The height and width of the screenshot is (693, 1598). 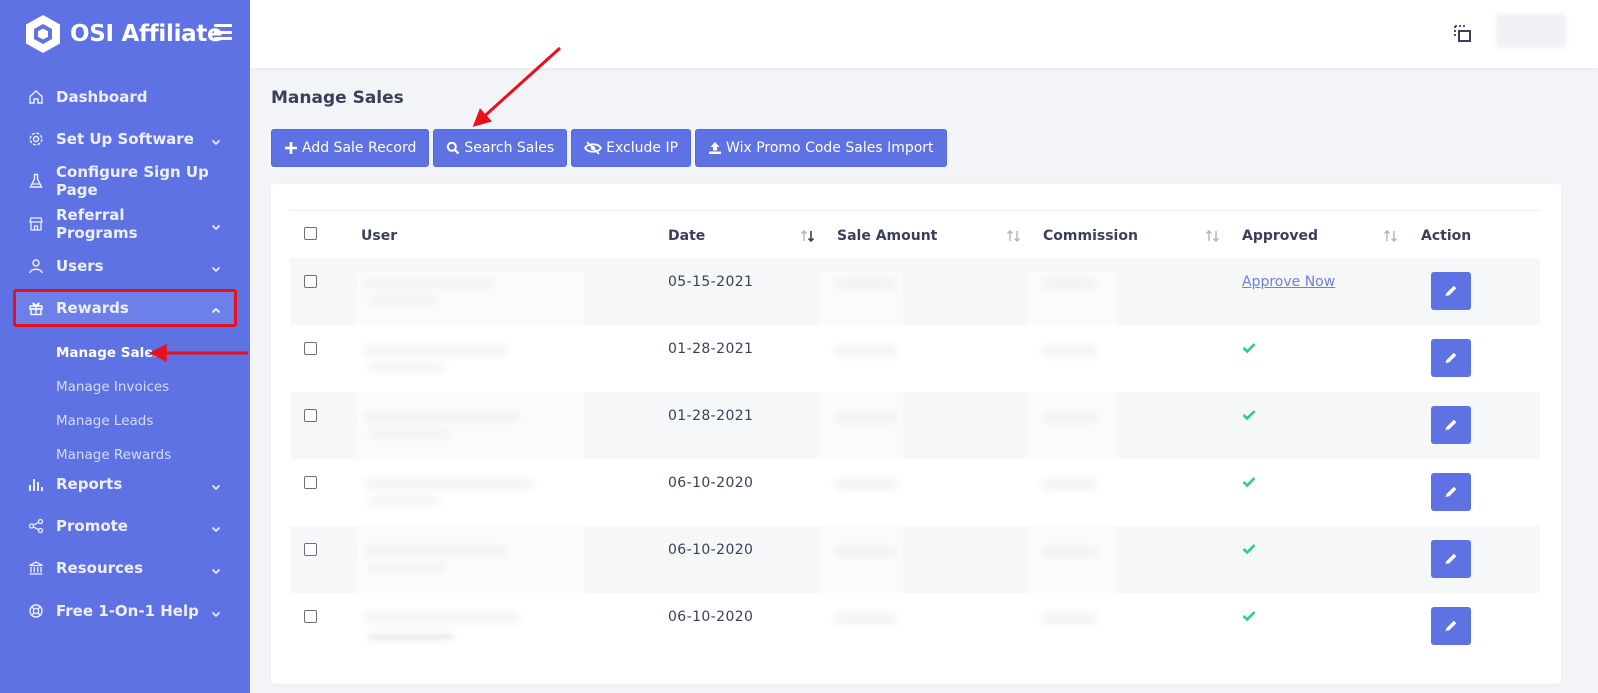 I want to click on hamburger-menu-icon, so click(x=223, y=32).